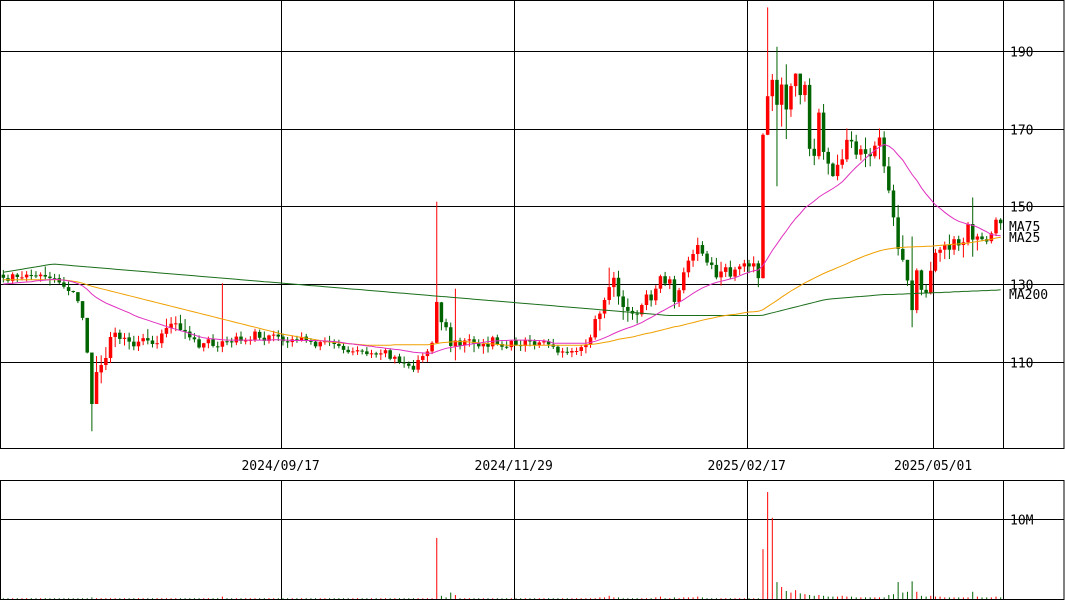 Image resolution: width=1065 pixels, height=600 pixels. Describe the element at coordinates (514, 466) in the screenshot. I see `date-tick-label: 2024/11/29` at that location.